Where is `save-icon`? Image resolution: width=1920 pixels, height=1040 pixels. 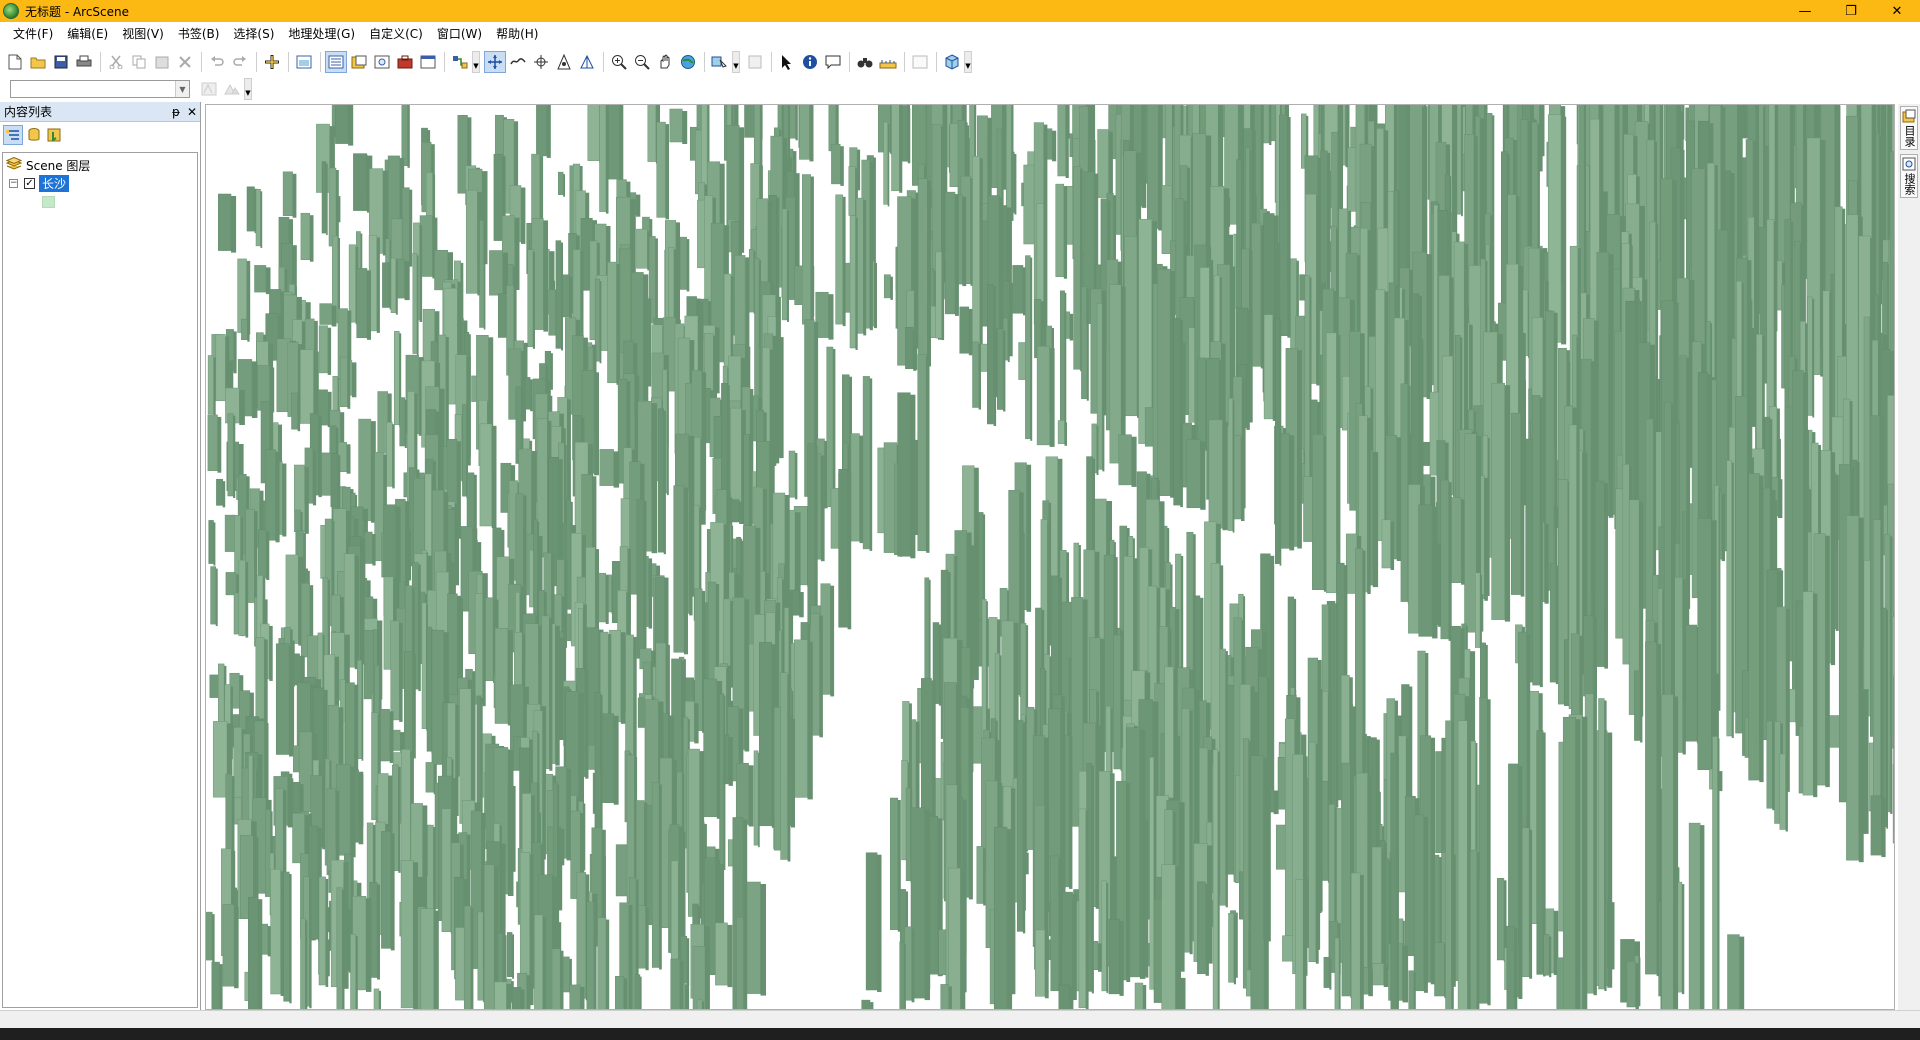
save-icon is located at coordinates (61, 62).